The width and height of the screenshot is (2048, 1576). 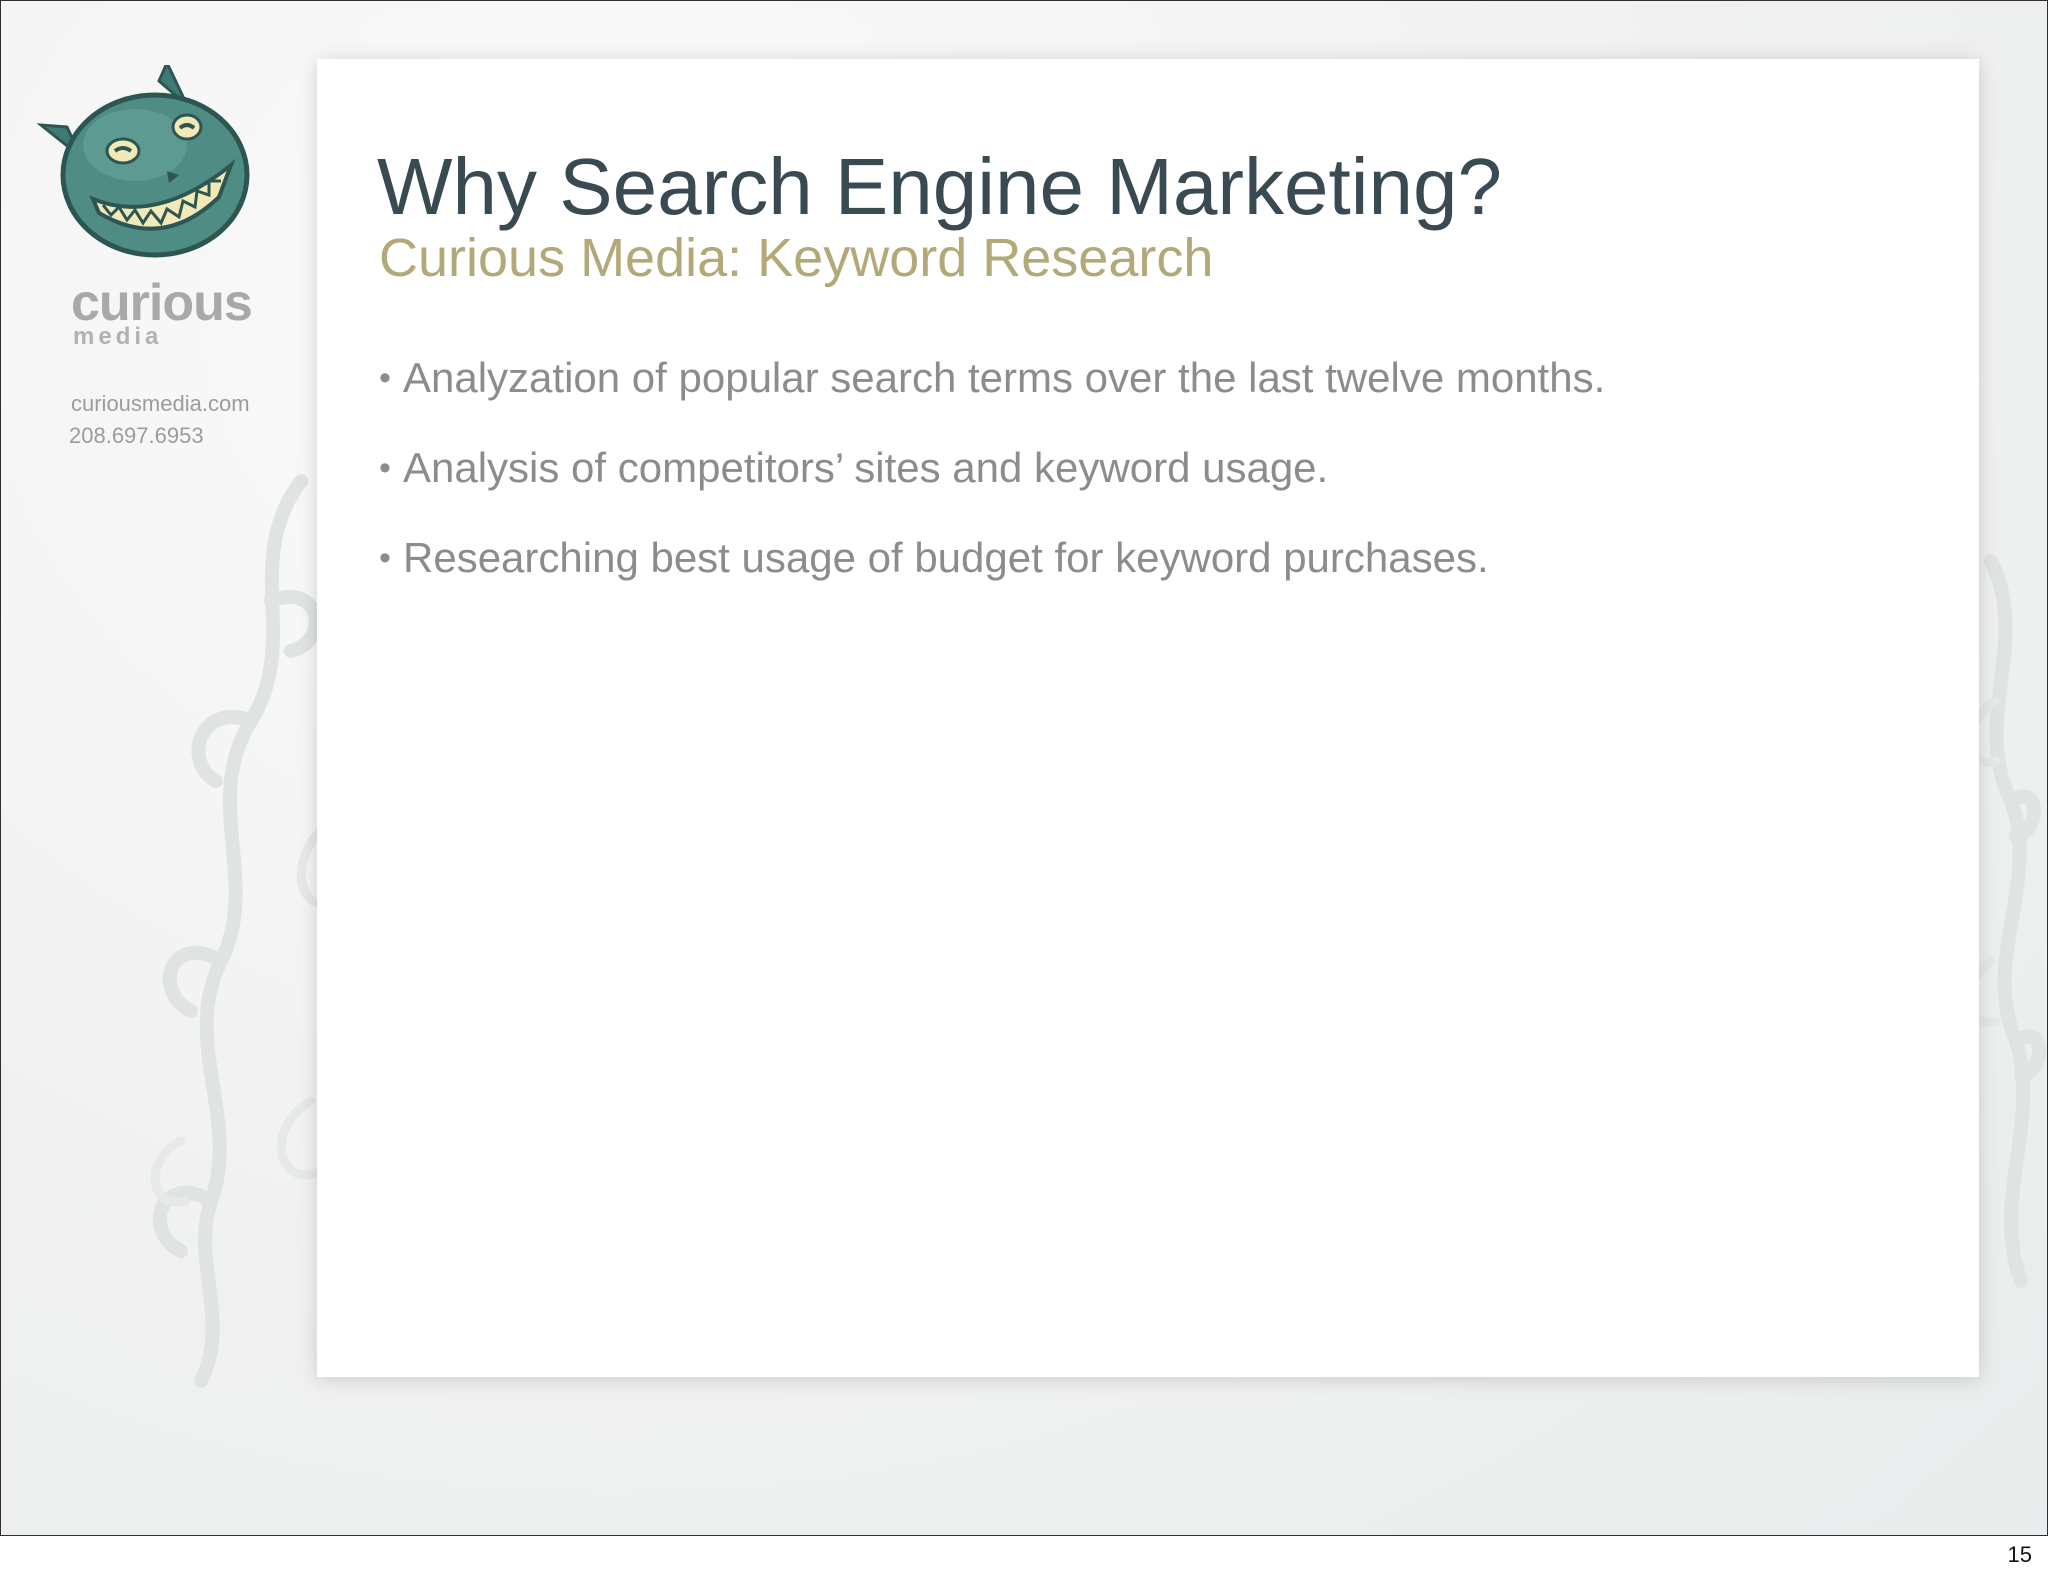 What do you see at coordinates (2019, 1554) in the screenshot?
I see `page-number: 15` at bounding box center [2019, 1554].